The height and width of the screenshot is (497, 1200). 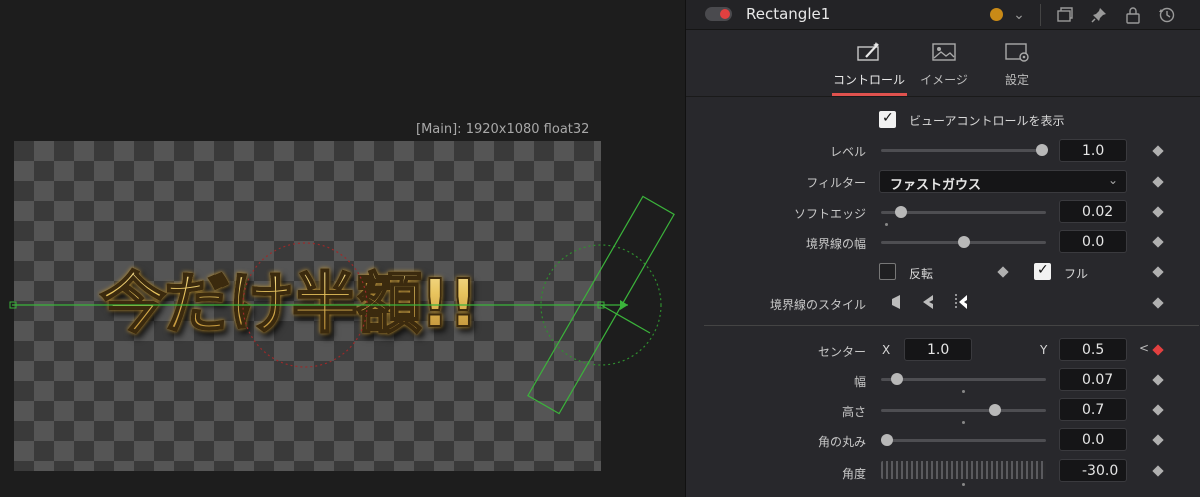 I want to click on border-style-label: 境界線のスタイル, so click(x=817, y=305).